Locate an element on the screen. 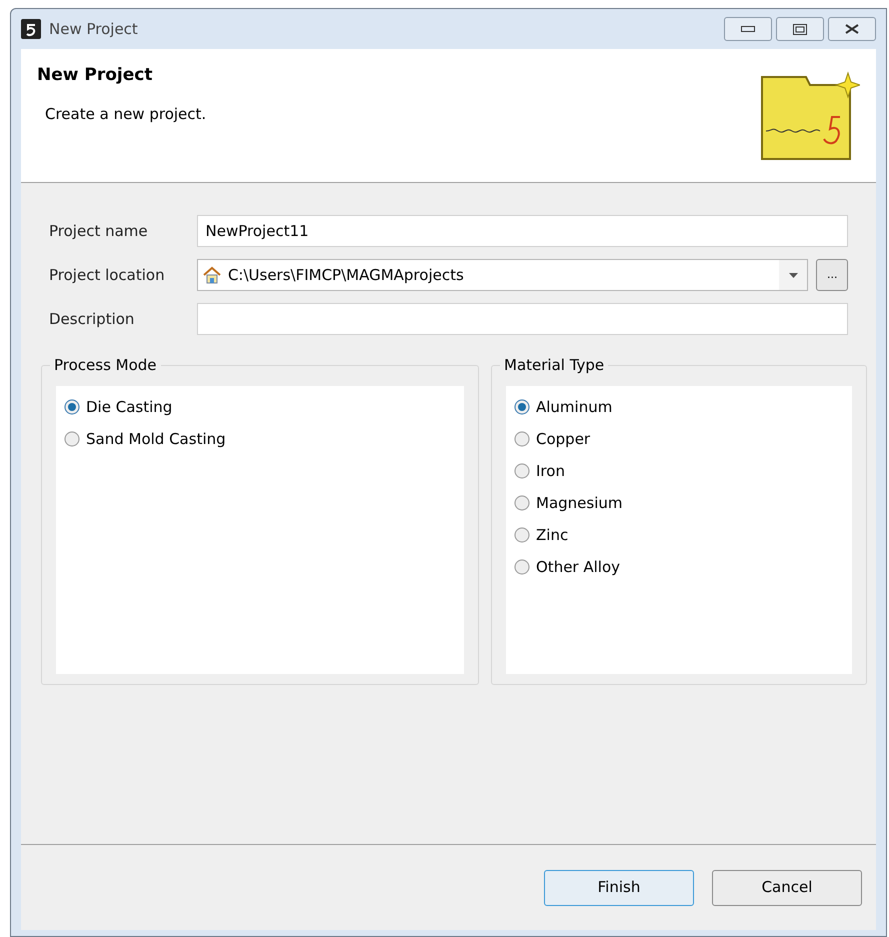 The width and height of the screenshot is (889, 937). dropdown-arrow-icon is located at coordinates (793, 275).